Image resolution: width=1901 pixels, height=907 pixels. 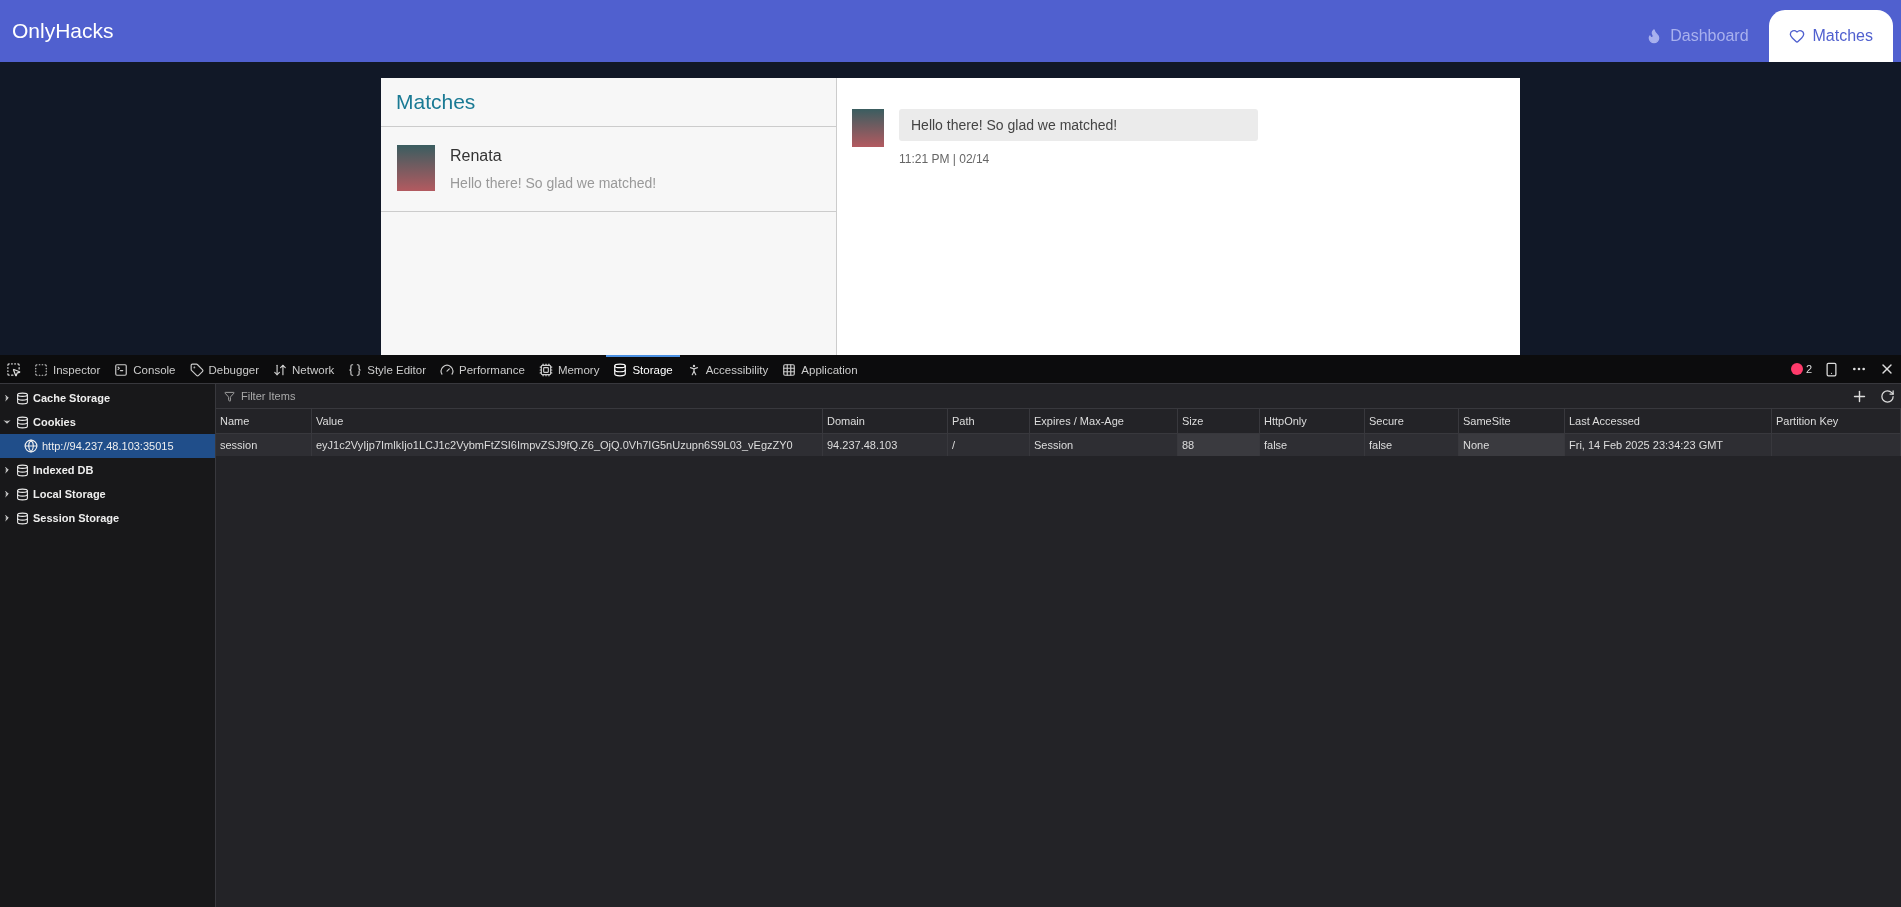 What do you see at coordinates (1042, 396) in the screenshot?
I see `filter-field: Filter Items` at bounding box center [1042, 396].